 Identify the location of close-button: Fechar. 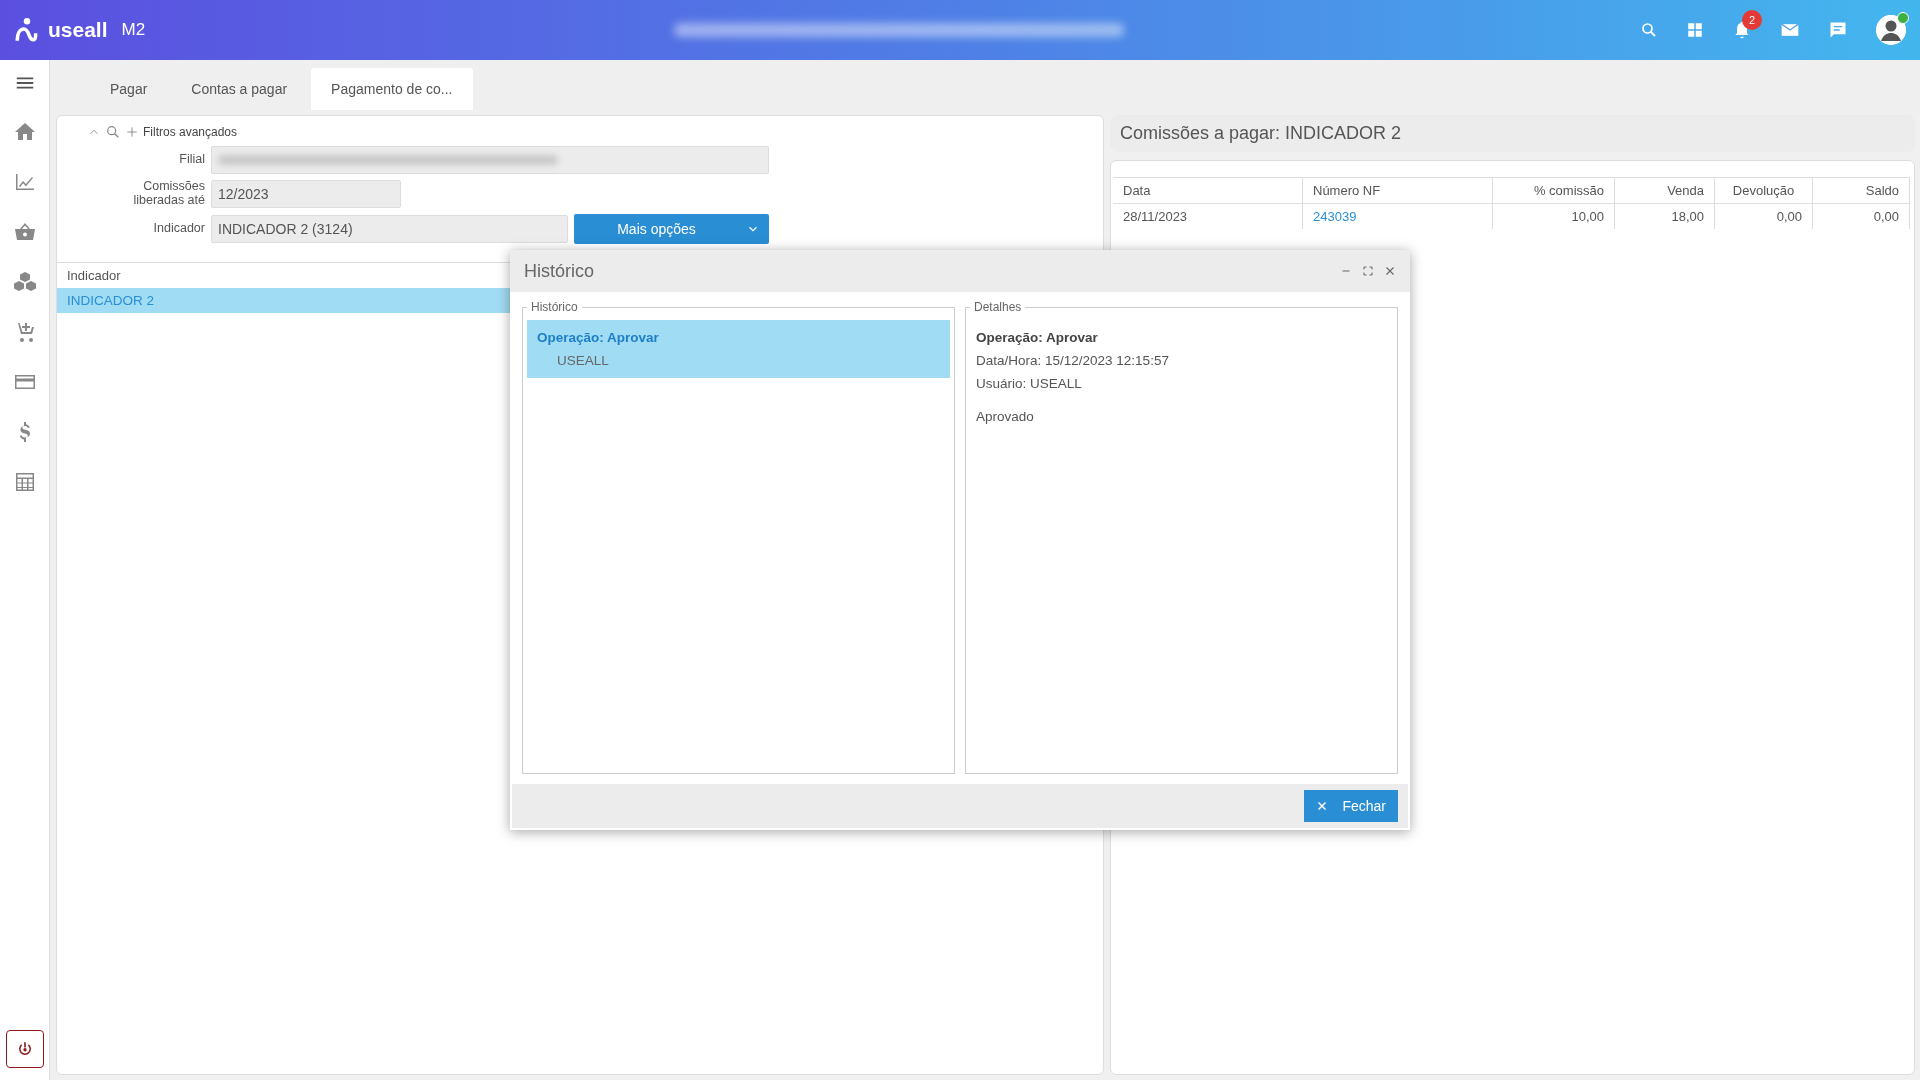
(1351, 806).